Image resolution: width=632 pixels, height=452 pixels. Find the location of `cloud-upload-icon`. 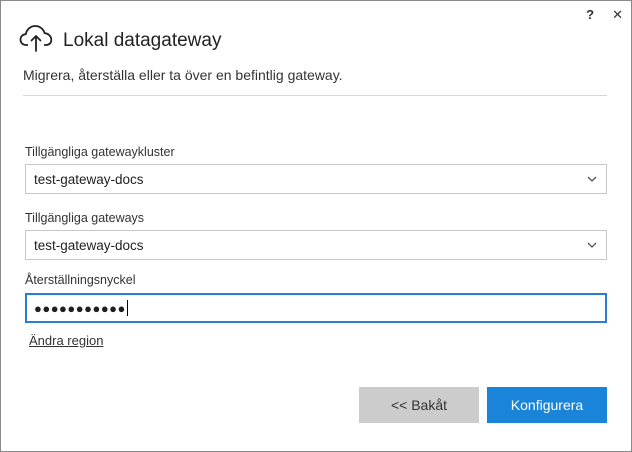

cloud-upload-icon is located at coordinates (36, 38).